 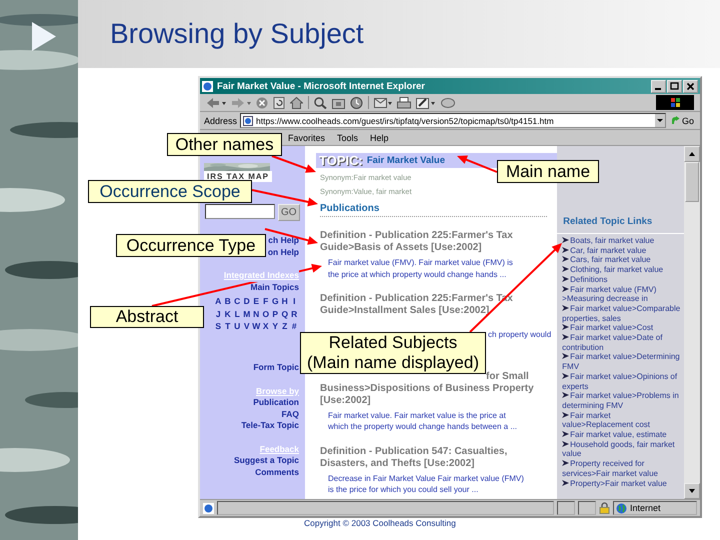 I want to click on mail-icon, so click(x=383, y=102).